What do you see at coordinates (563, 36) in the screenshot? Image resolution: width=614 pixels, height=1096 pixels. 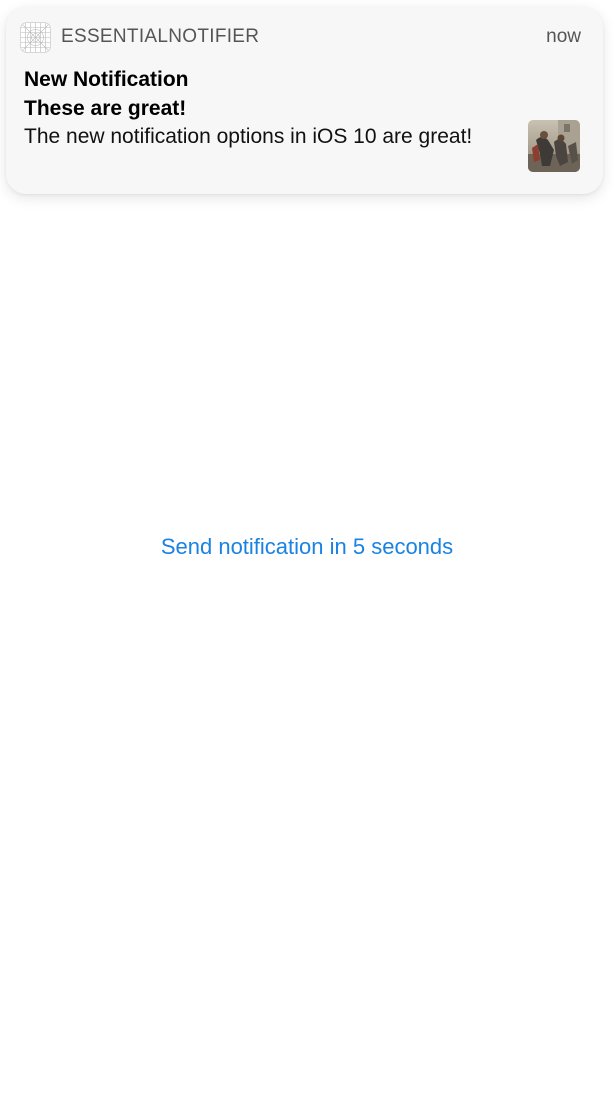 I see `notification-time: now` at bounding box center [563, 36].